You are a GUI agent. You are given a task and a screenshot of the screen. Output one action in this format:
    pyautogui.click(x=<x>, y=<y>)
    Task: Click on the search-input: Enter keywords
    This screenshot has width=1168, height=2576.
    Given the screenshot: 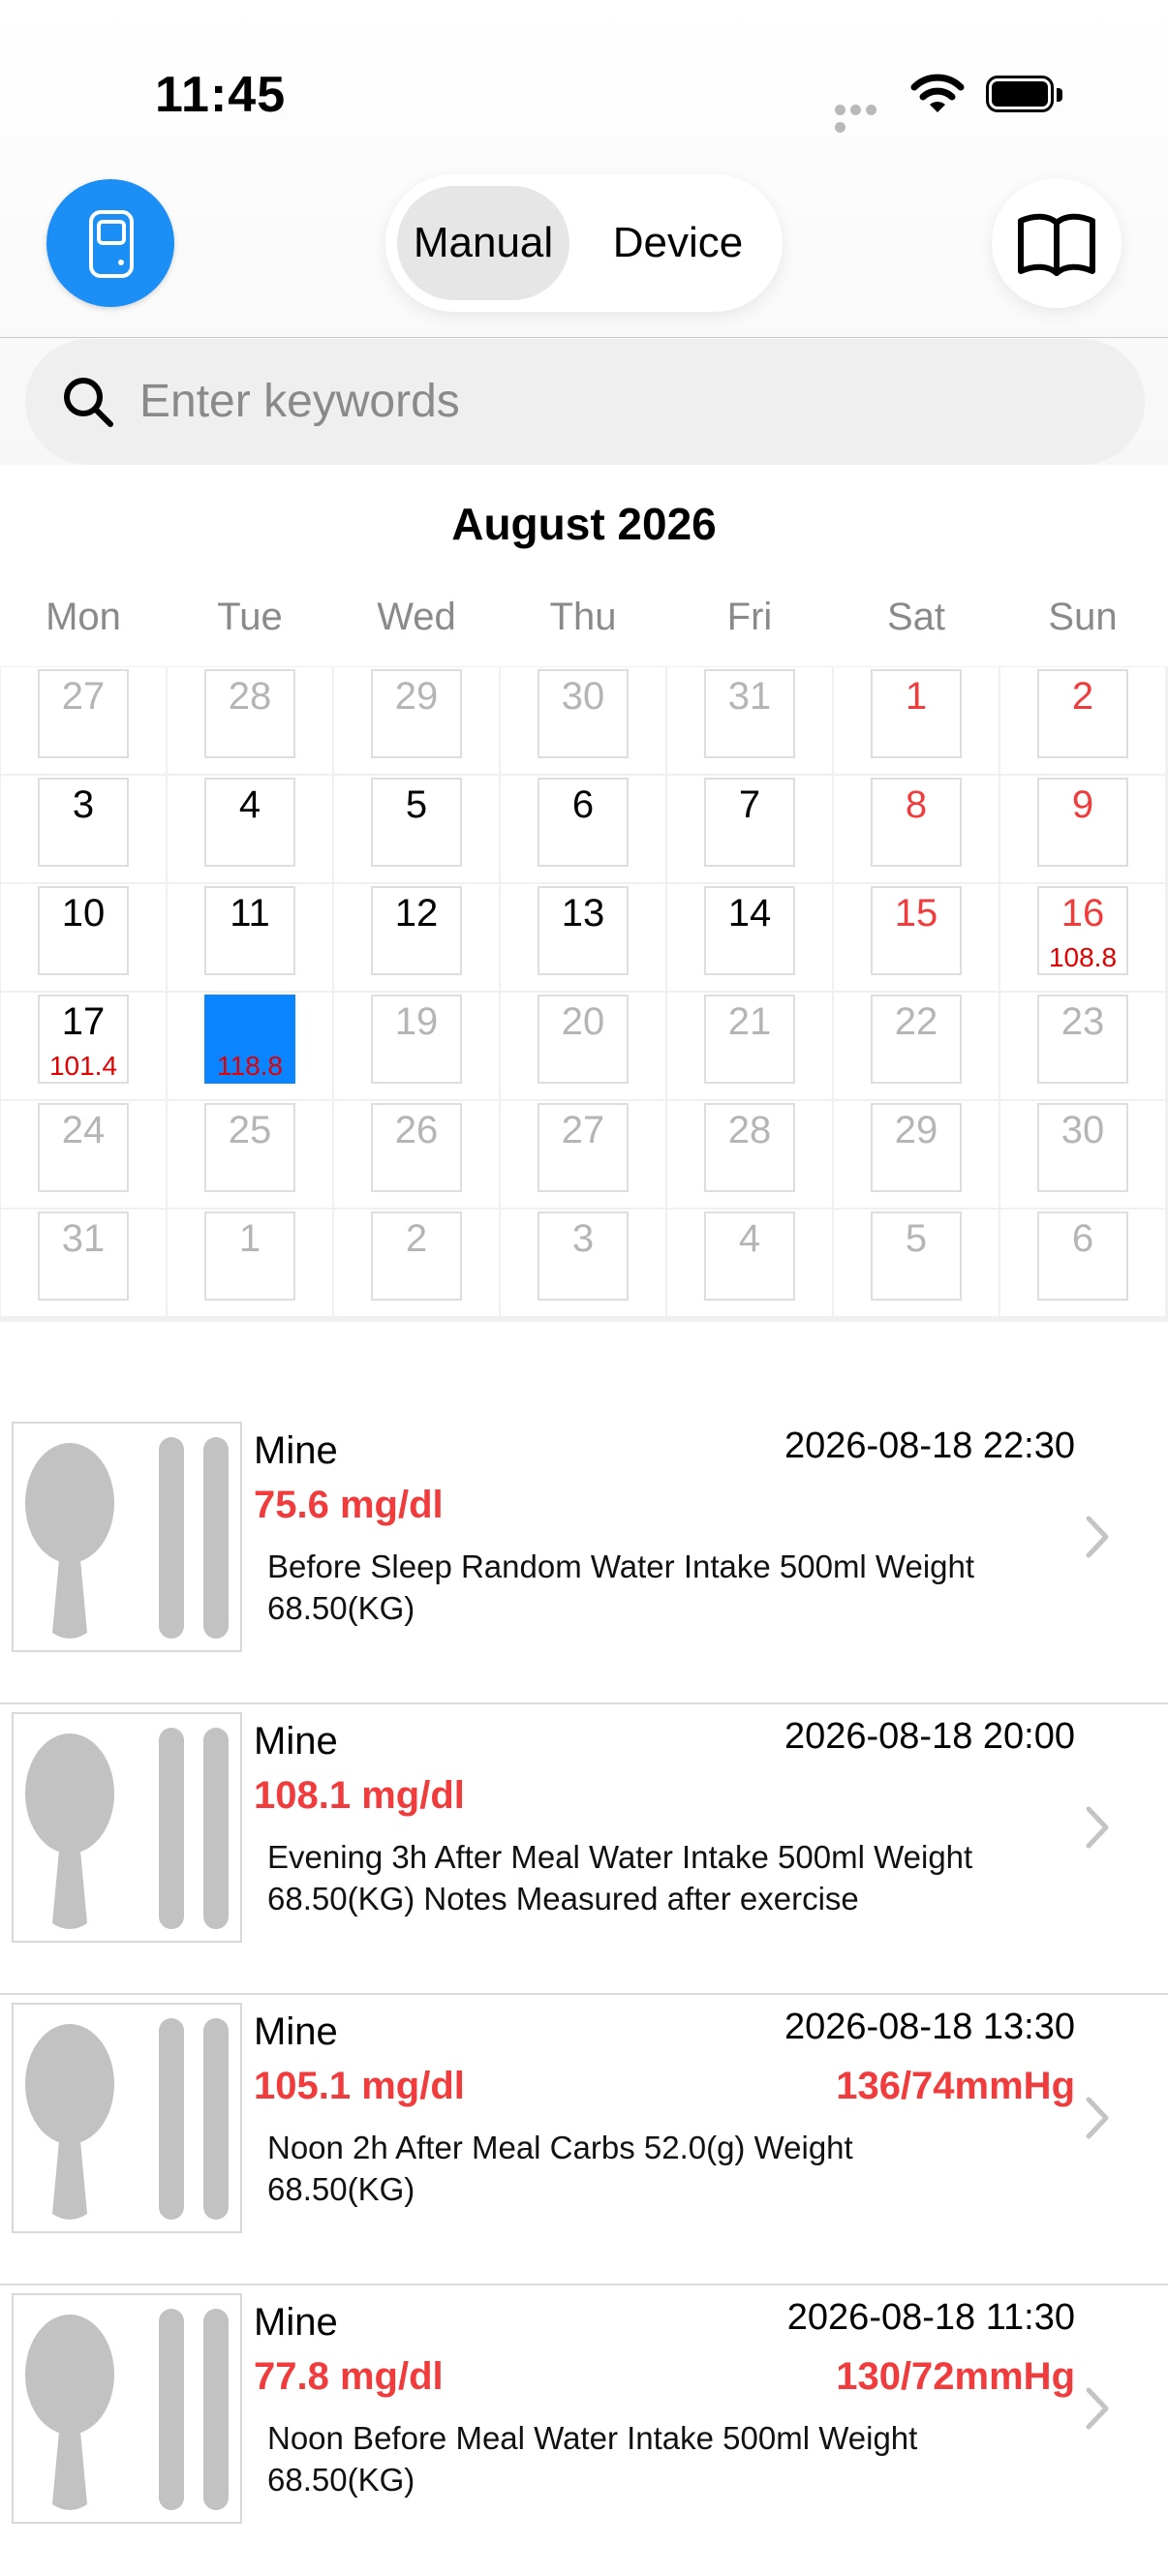 What is the action you would take?
    pyautogui.click(x=299, y=402)
    